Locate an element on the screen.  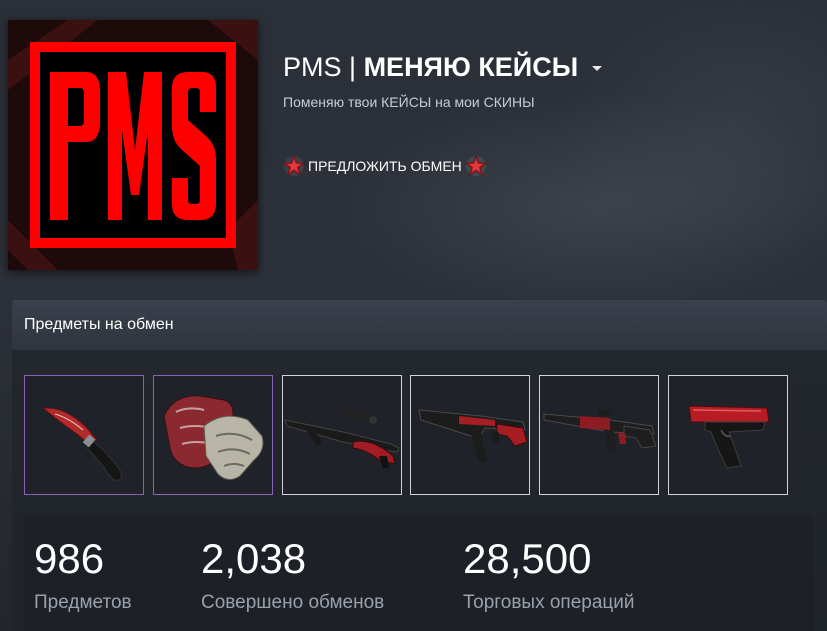
showcase-item-m4-rifle is located at coordinates (599, 435).